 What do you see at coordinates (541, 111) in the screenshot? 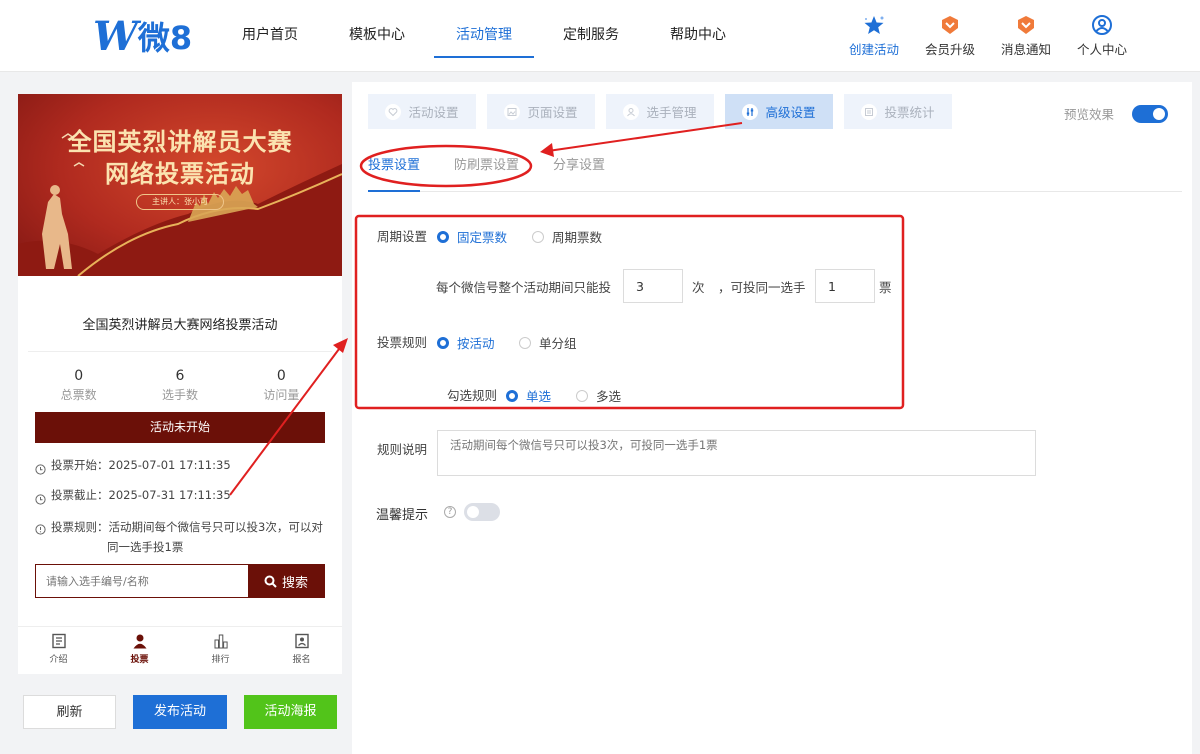
I see `step-page-settings: 页面设置` at bounding box center [541, 111].